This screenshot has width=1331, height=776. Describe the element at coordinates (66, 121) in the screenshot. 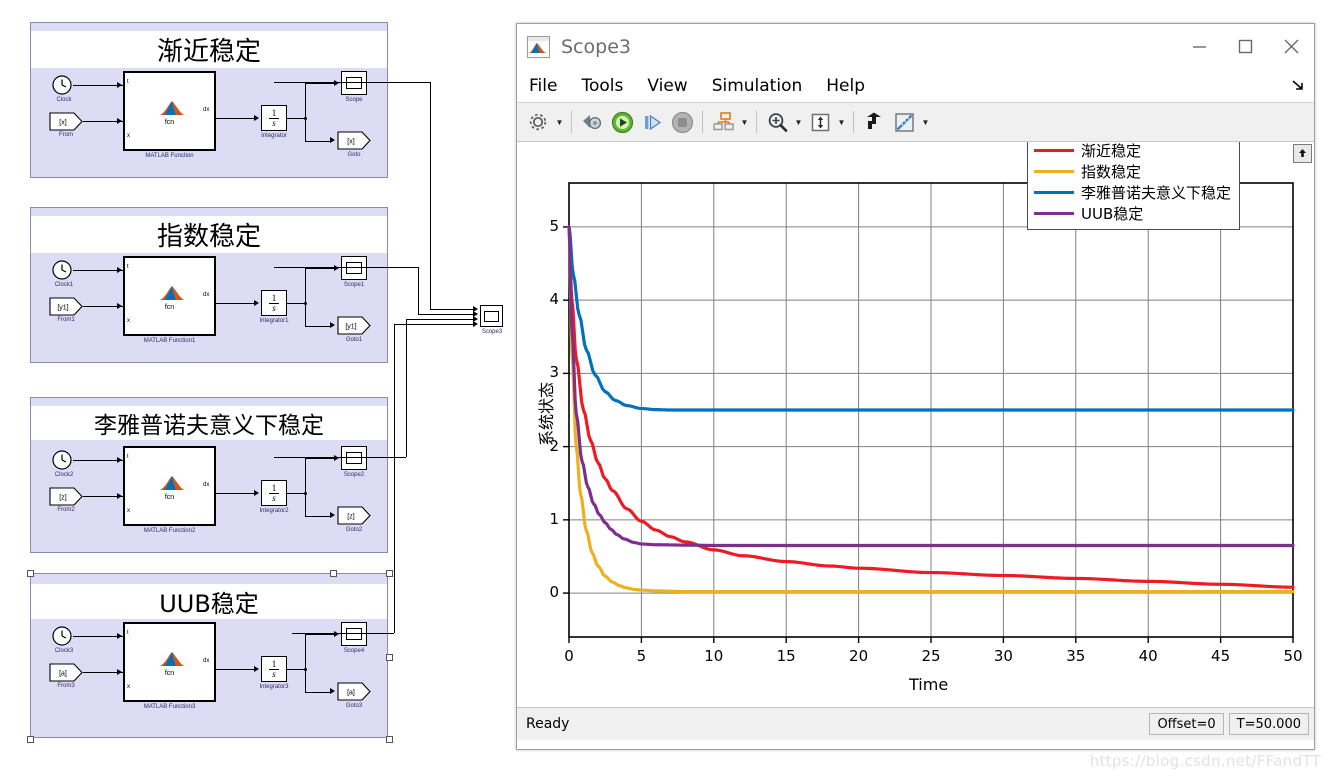

I see `from-block: [x]` at that location.